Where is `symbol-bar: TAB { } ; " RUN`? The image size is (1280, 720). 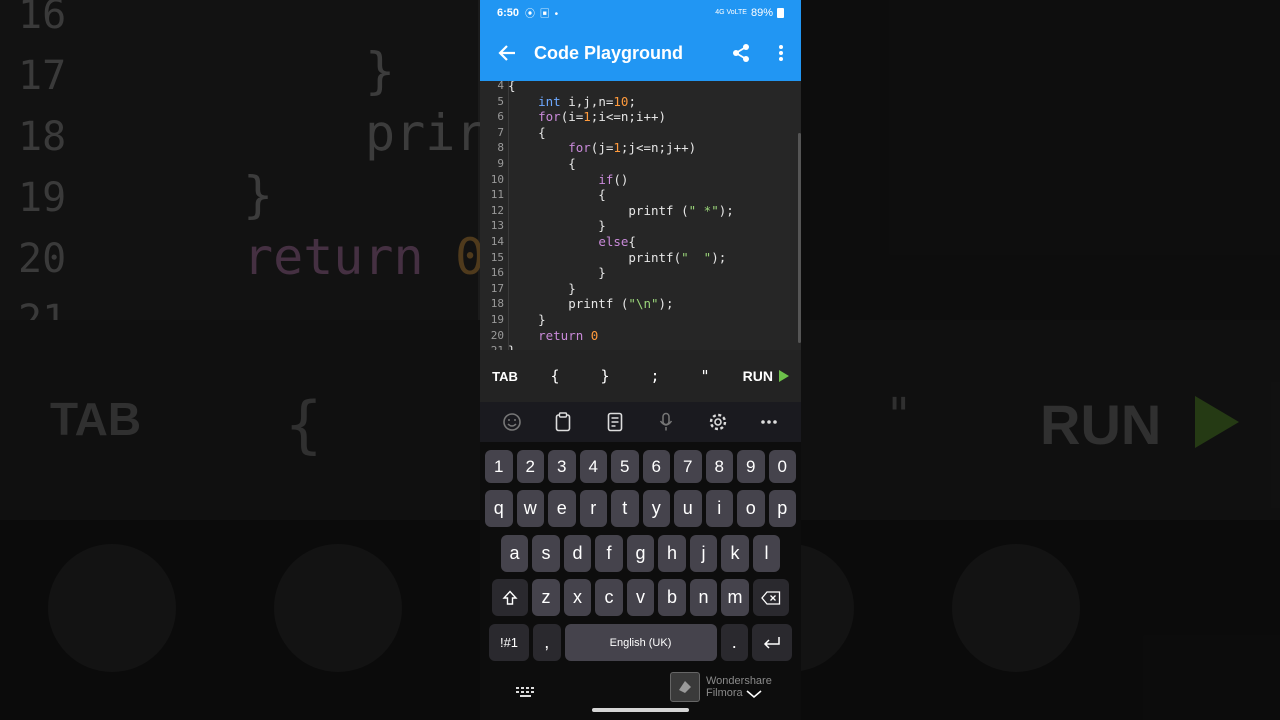
symbol-bar: TAB { } ; " RUN is located at coordinates (640, 376).